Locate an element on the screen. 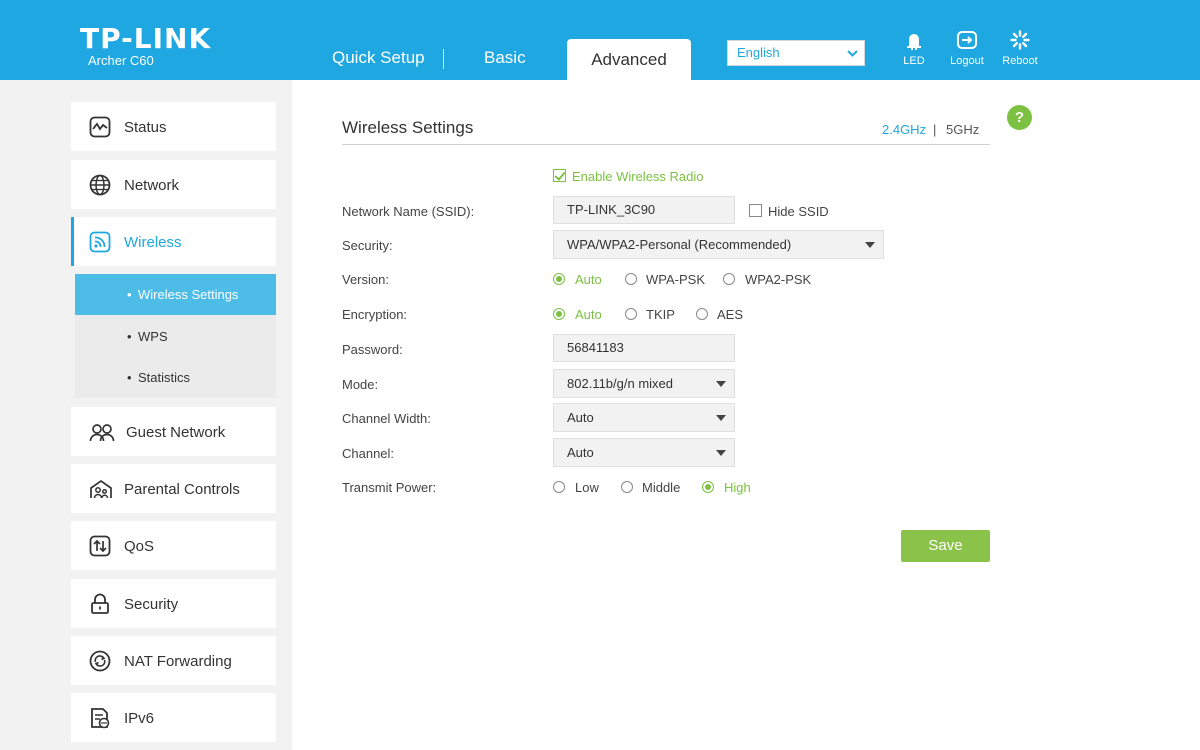  password-label: Password: is located at coordinates (372, 349).